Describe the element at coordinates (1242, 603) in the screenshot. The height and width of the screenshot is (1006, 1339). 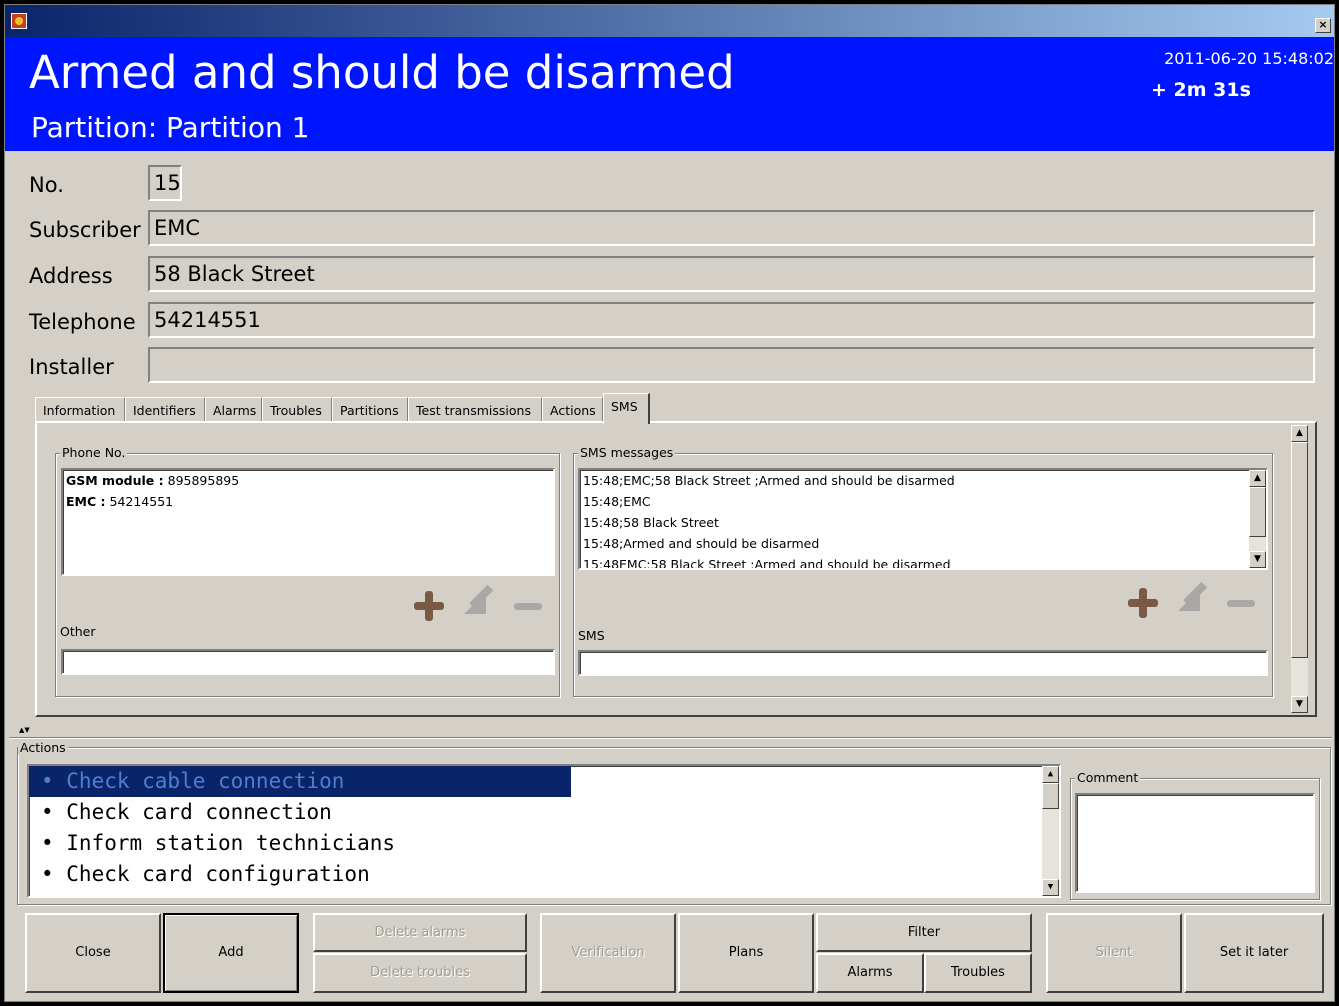
I see `remove-sms-icon` at that location.